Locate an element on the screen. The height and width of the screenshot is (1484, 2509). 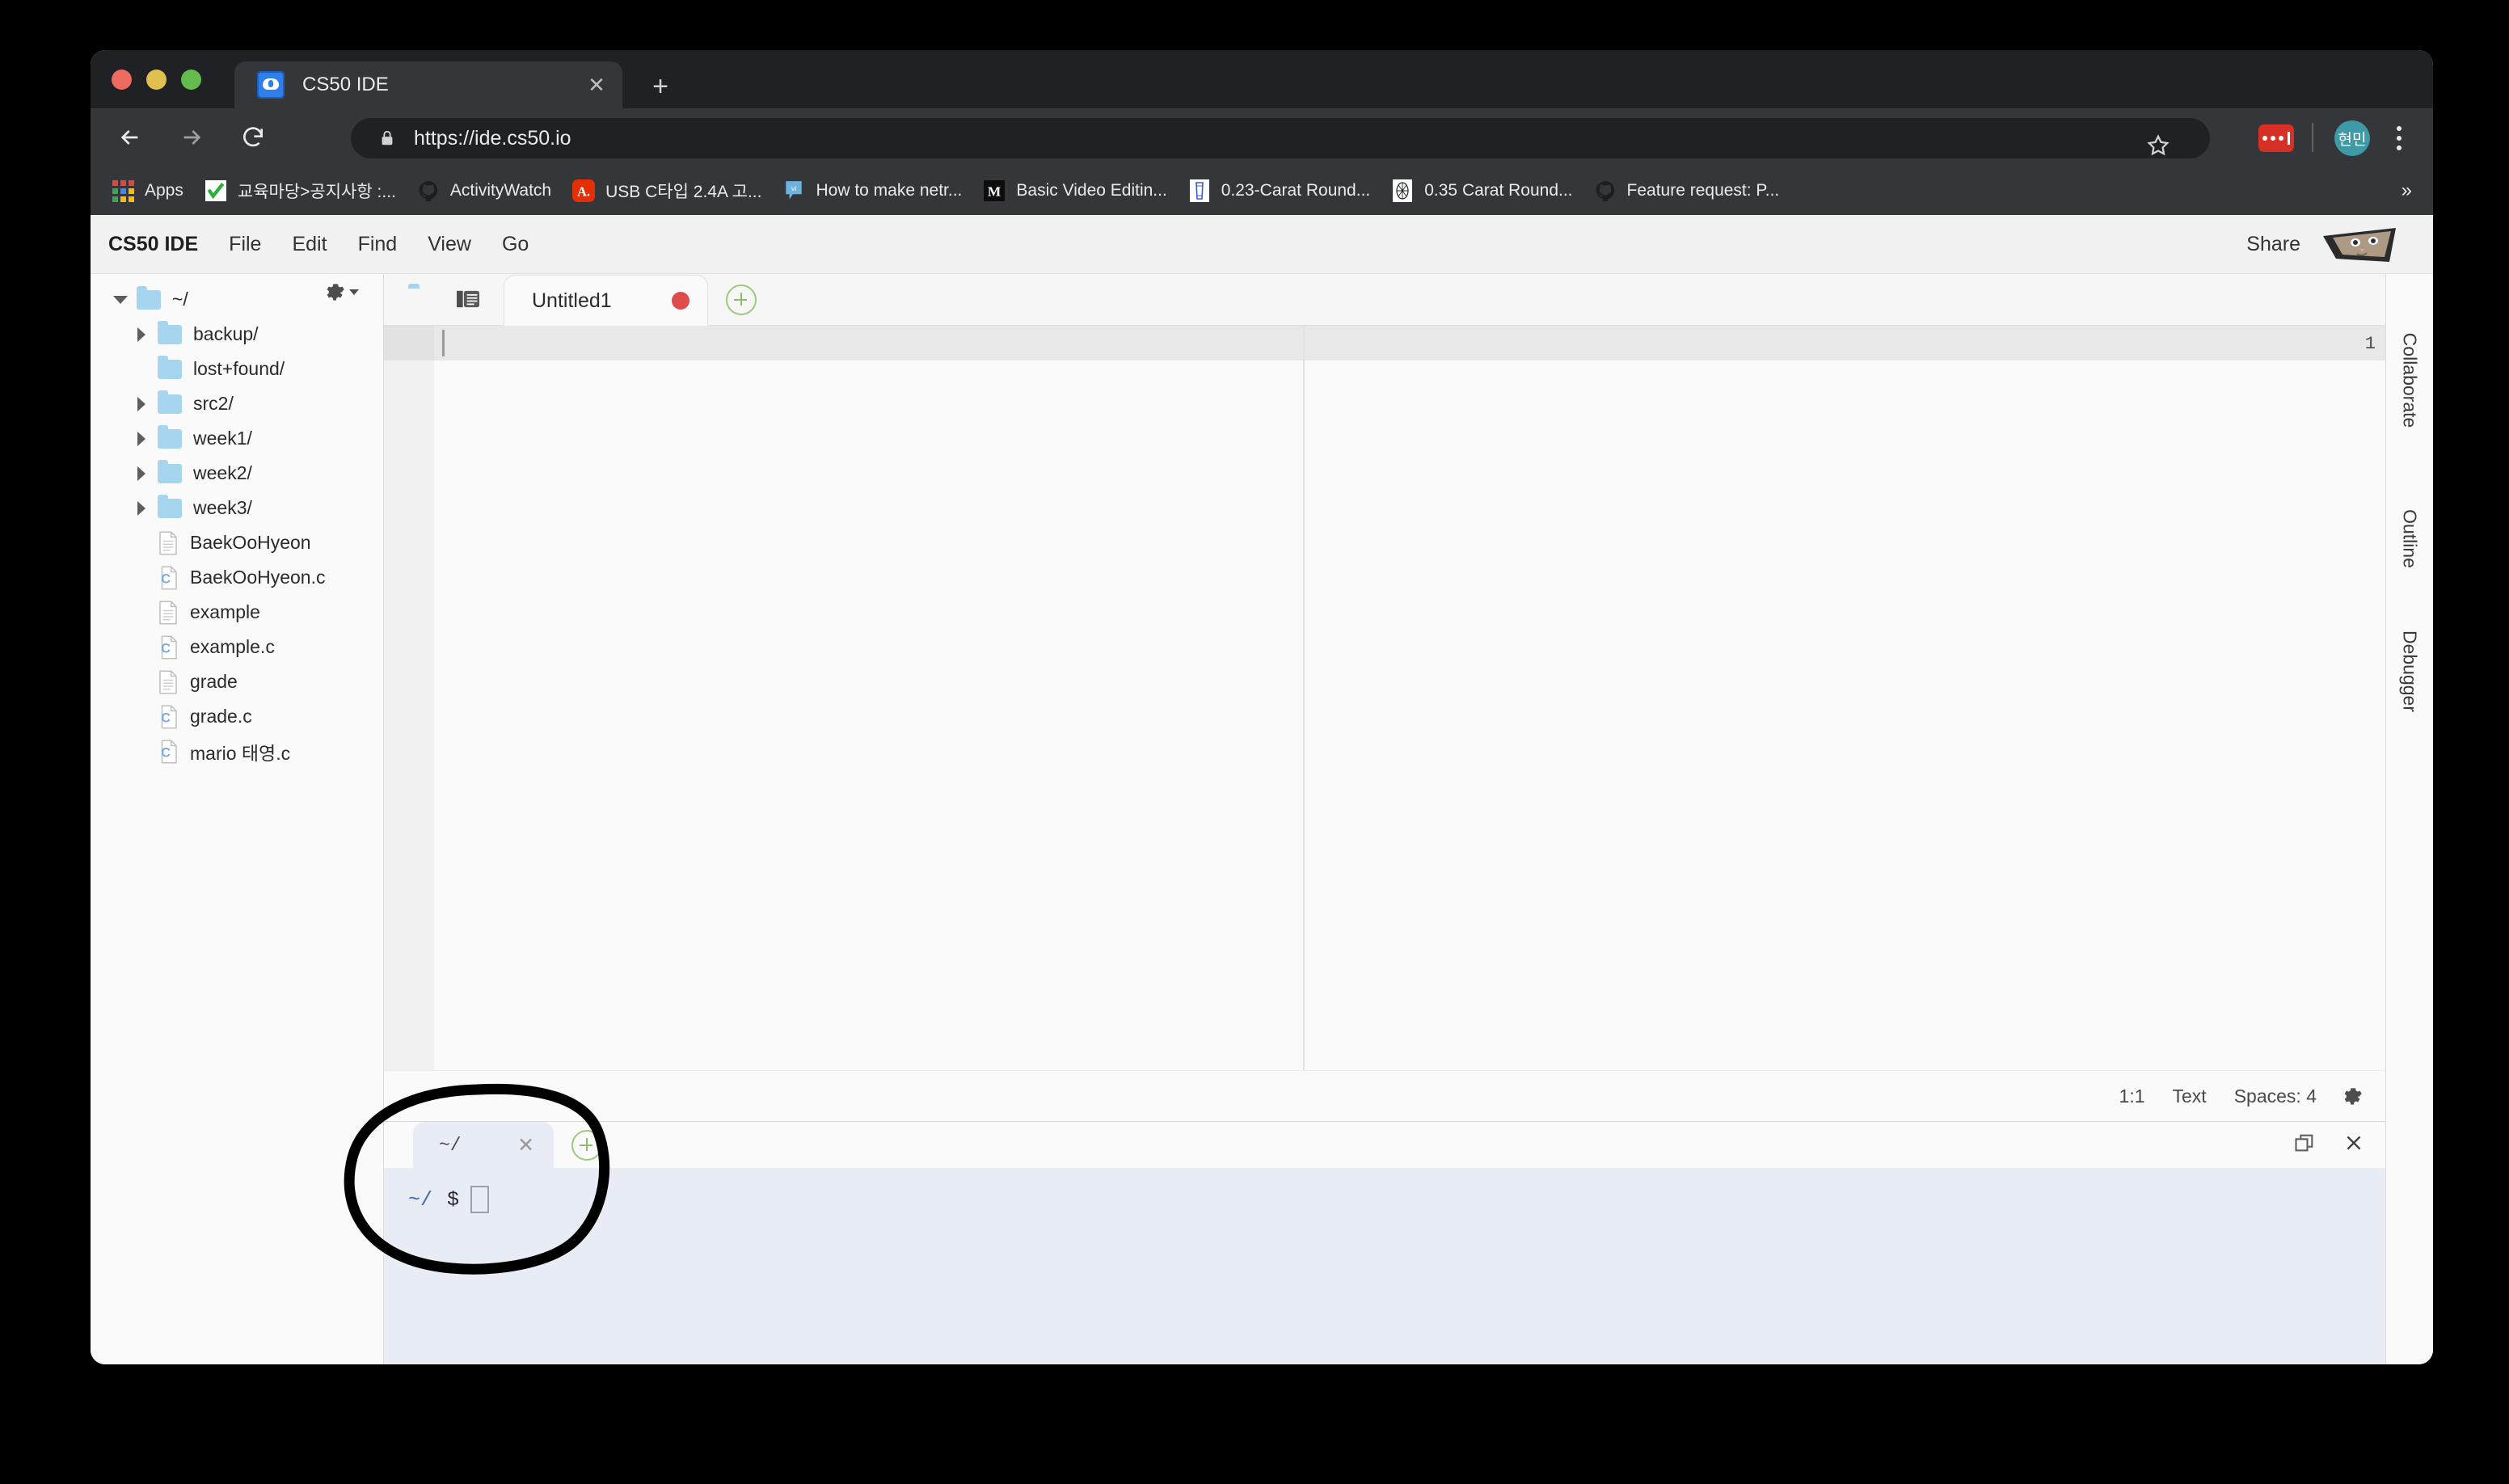
close-window-button is located at coordinates (122, 80).